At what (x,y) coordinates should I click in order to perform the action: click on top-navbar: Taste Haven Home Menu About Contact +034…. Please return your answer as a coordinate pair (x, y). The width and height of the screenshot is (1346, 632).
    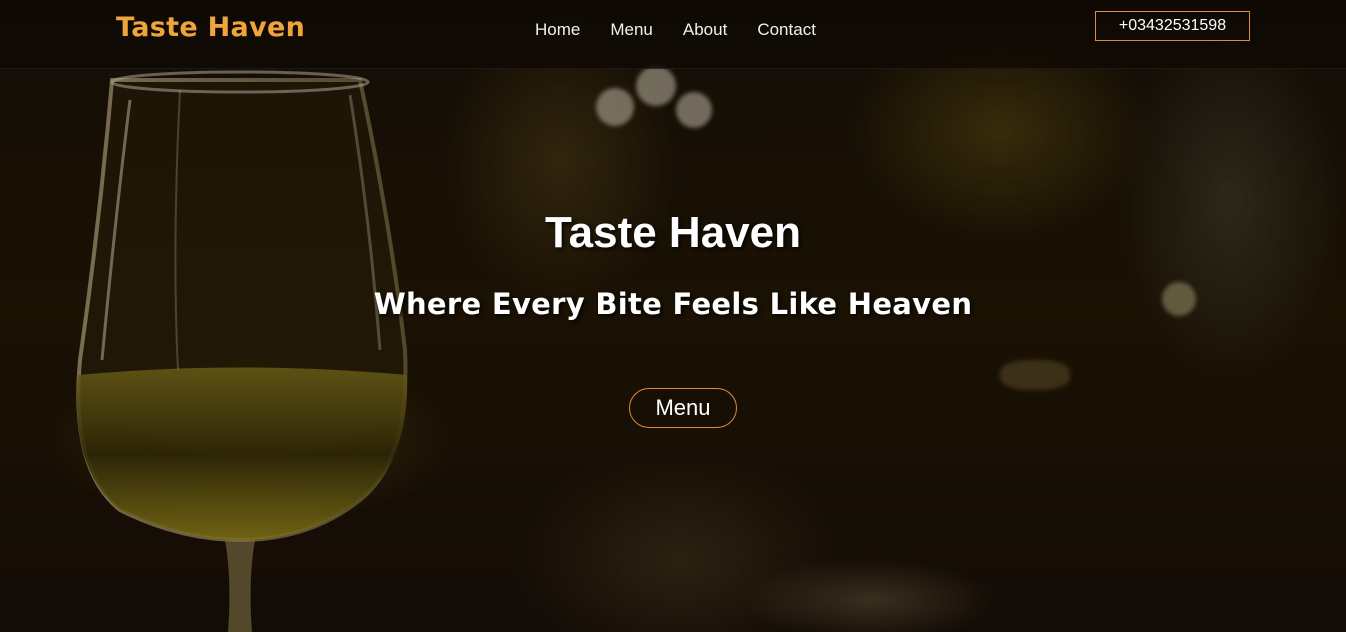
    Looking at the image, I should click on (673, 34).